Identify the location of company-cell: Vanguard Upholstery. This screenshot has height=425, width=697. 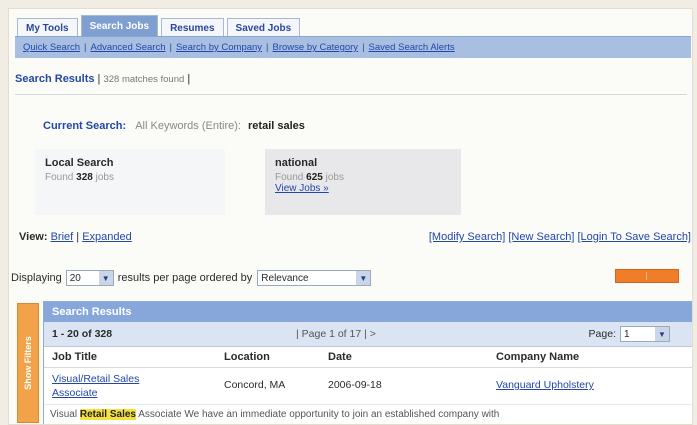
(545, 385).